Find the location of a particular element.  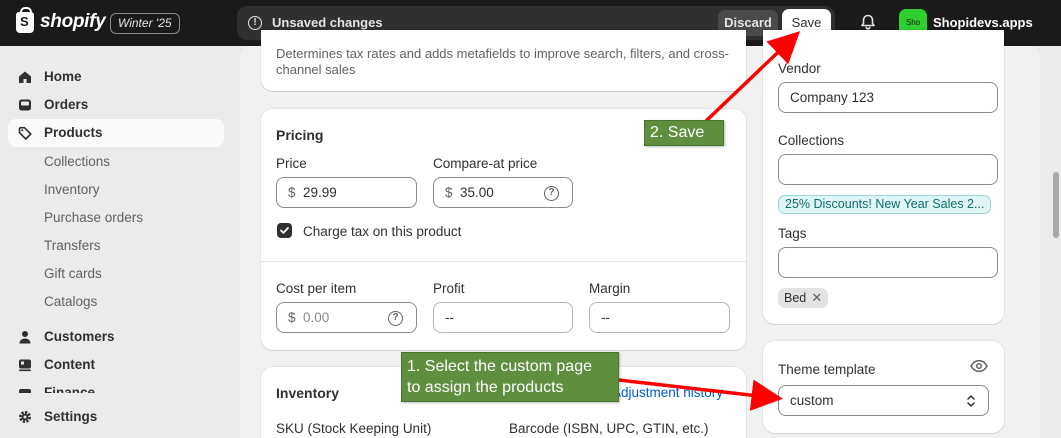

sidebar-subitem-catalogs: Catalogs is located at coordinates (70, 301).